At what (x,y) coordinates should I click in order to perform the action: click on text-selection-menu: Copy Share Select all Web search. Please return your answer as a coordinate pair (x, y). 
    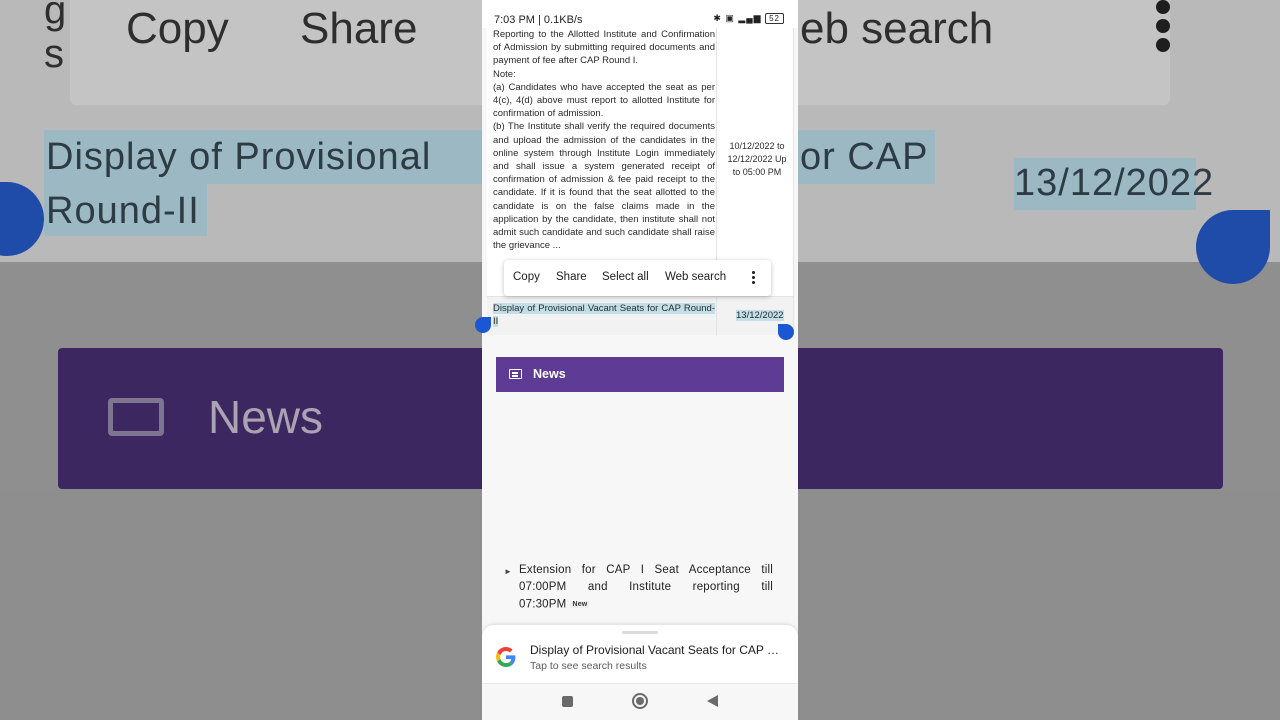
    Looking at the image, I should click on (637, 278).